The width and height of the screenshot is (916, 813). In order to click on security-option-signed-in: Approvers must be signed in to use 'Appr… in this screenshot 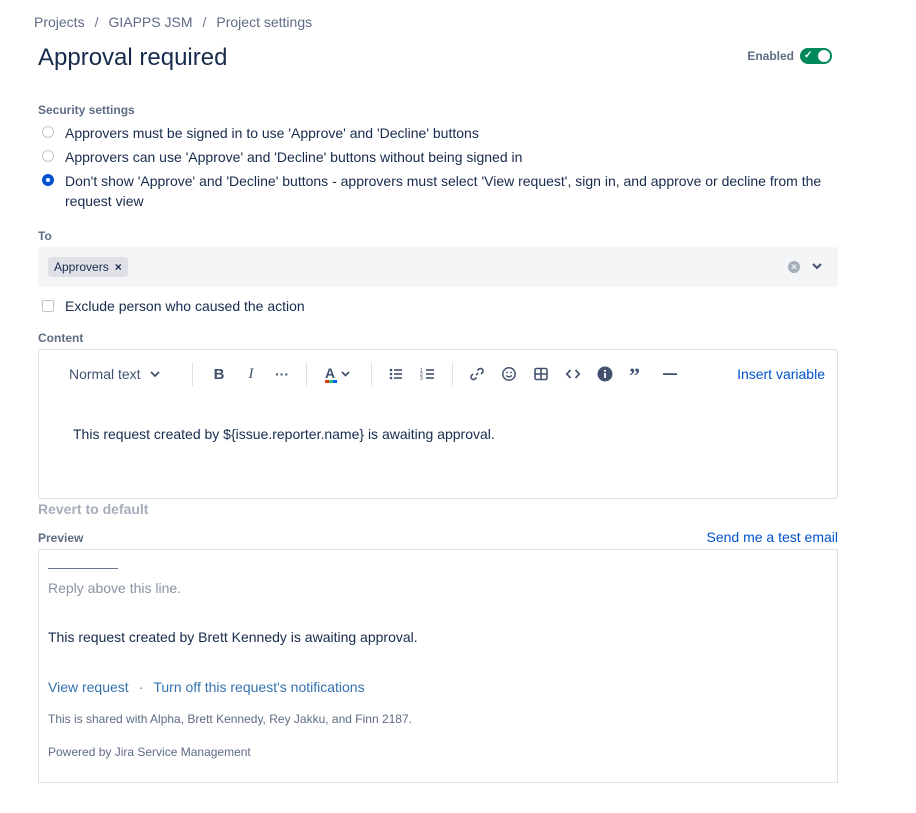, I will do `click(438, 133)`.